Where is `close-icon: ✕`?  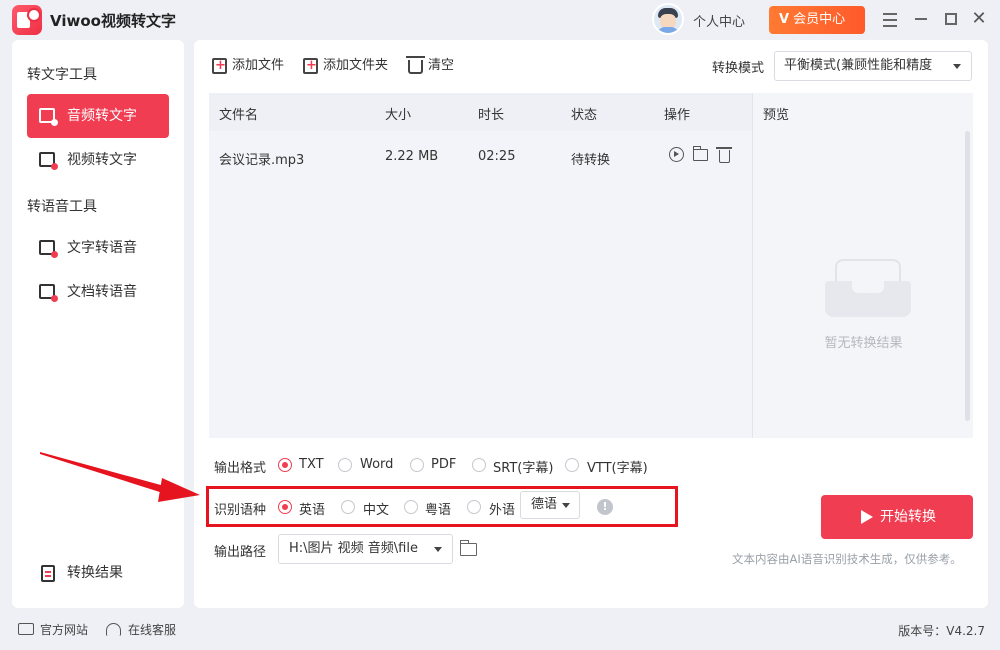
close-icon: ✕ is located at coordinates (979, 19).